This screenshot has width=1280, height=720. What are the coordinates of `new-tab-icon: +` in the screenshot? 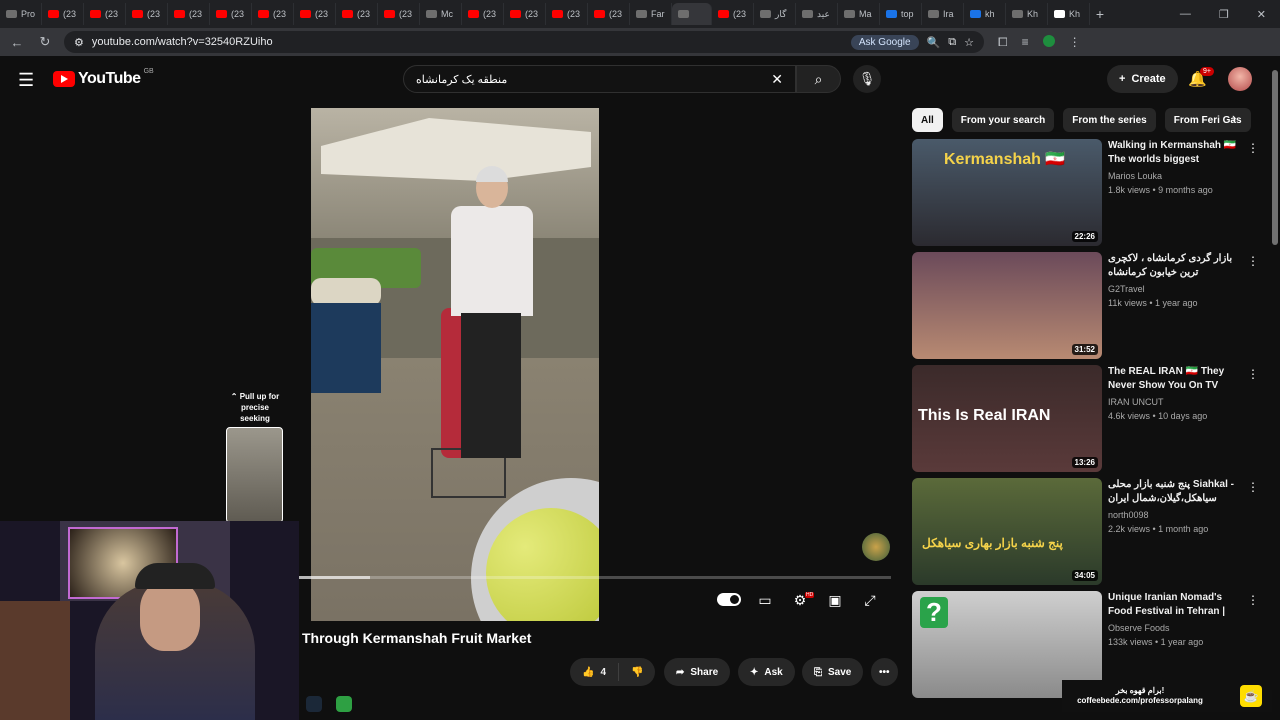 It's located at (1100, 14).